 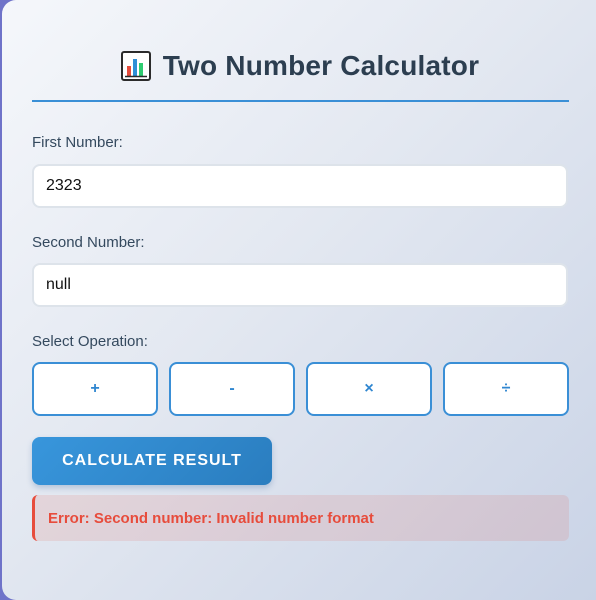 What do you see at coordinates (300, 101) in the screenshot?
I see `title-divider` at bounding box center [300, 101].